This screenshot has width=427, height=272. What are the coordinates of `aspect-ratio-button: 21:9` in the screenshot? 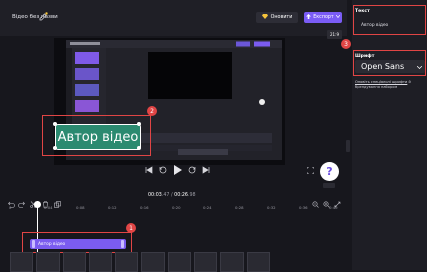 It's located at (334, 34).